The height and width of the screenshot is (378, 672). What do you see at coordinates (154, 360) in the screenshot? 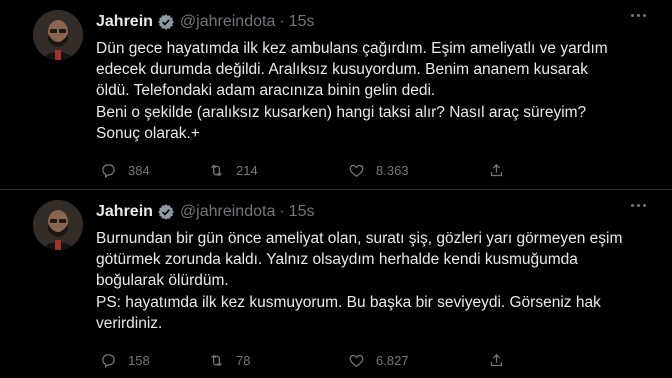
I see `reply-button: 158` at bounding box center [154, 360].